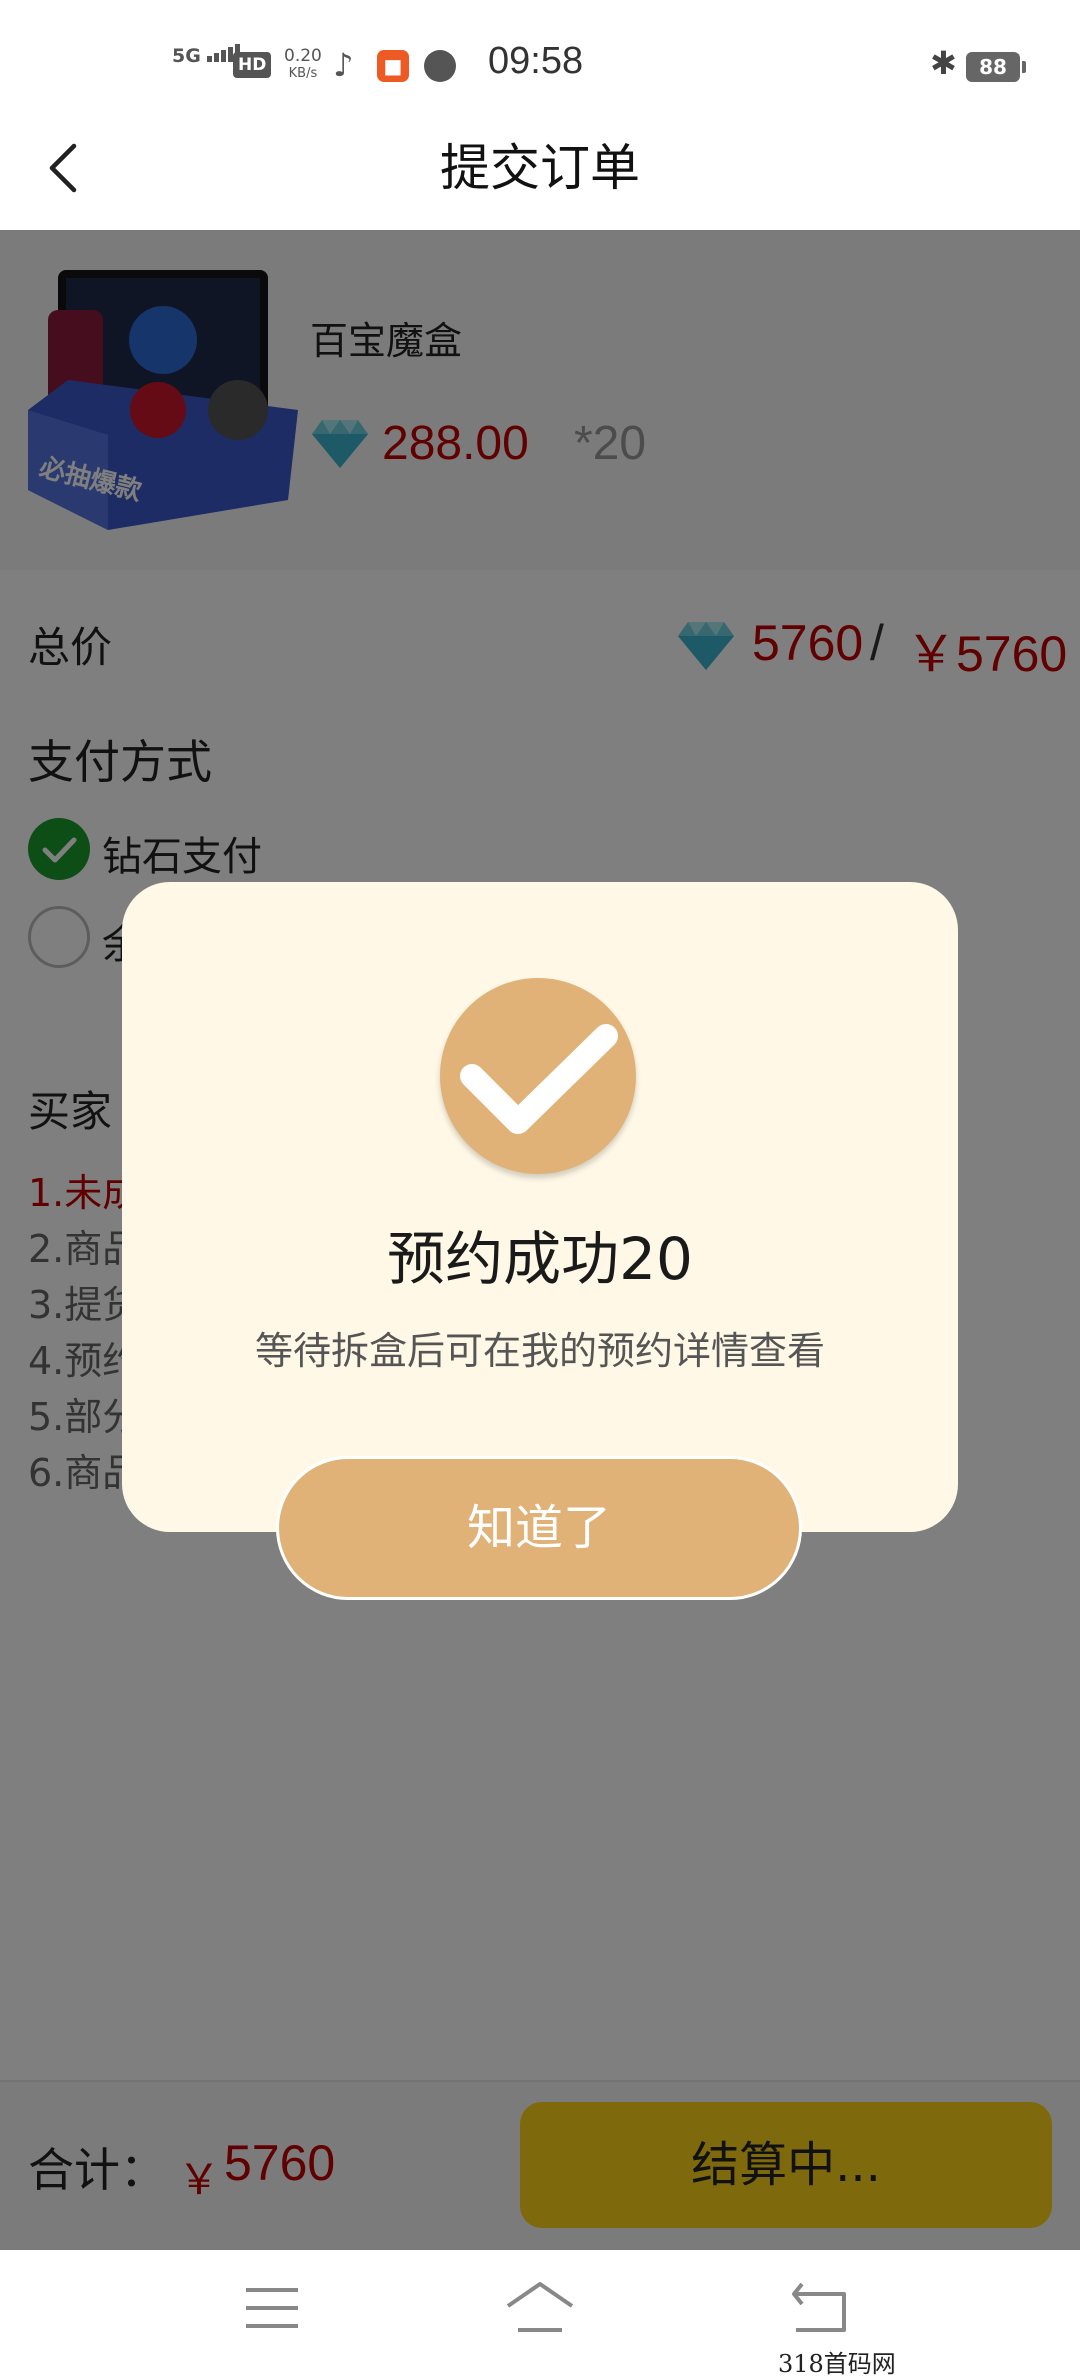 The height and width of the screenshot is (2376, 1080). What do you see at coordinates (186, 56) in the screenshot?
I see `network-label: 5G` at bounding box center [186, 56].